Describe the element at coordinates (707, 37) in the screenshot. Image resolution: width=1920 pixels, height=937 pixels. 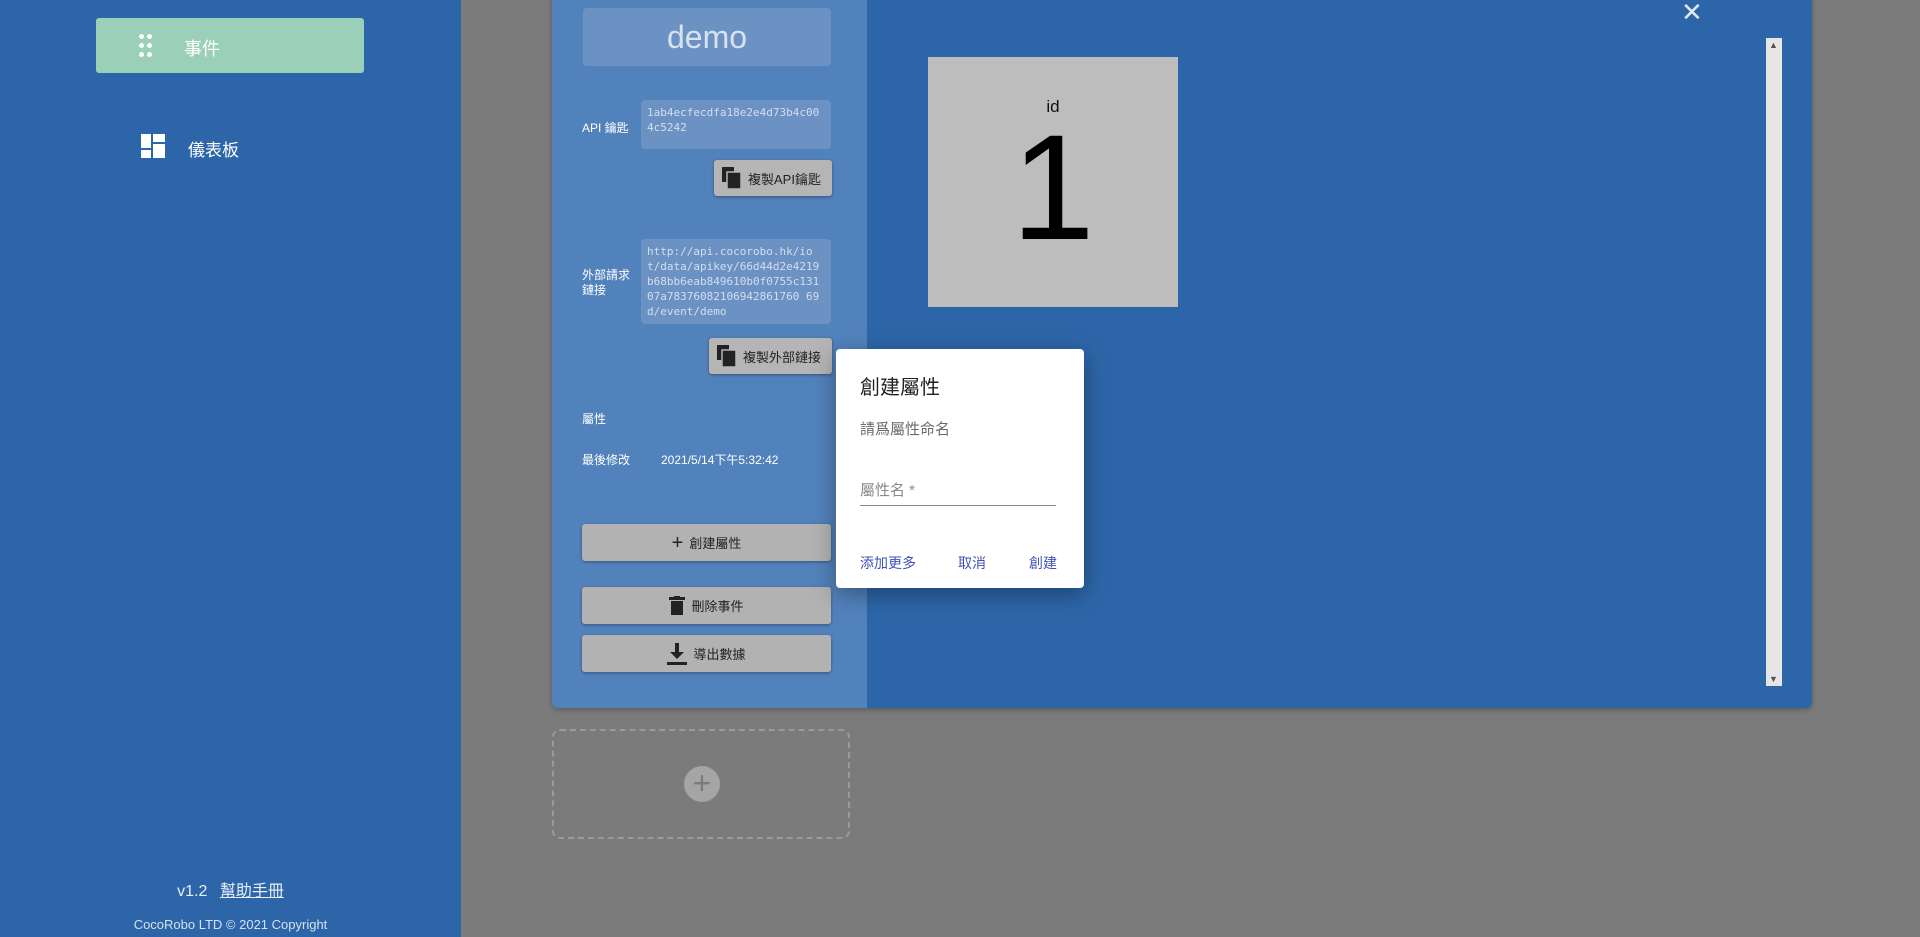
I see `event-name: demo` at that location.